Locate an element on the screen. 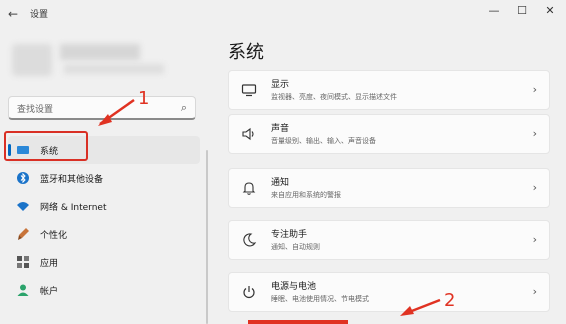 This screenshot has width=566, height=324. card-subtitle: 通知、自动规则 is located at coordinates (295, 247).